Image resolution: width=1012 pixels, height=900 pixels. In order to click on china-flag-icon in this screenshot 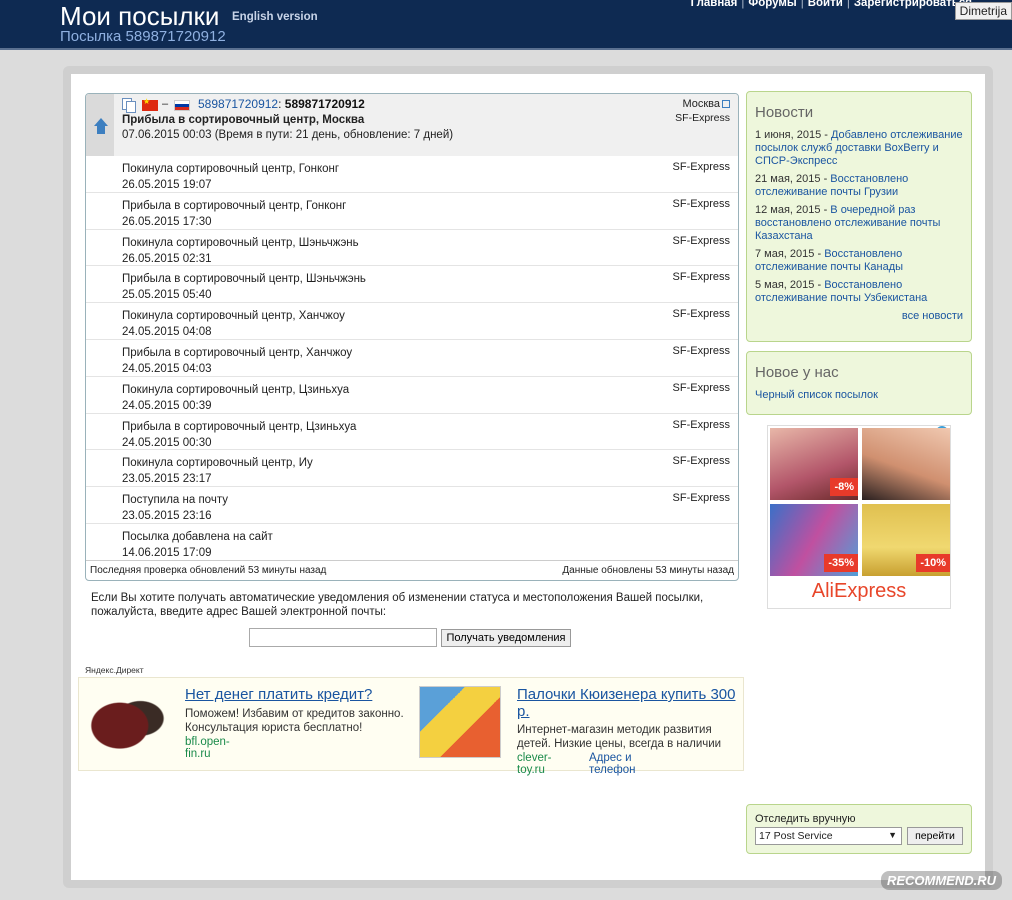, I will do `click(150, 104)`.